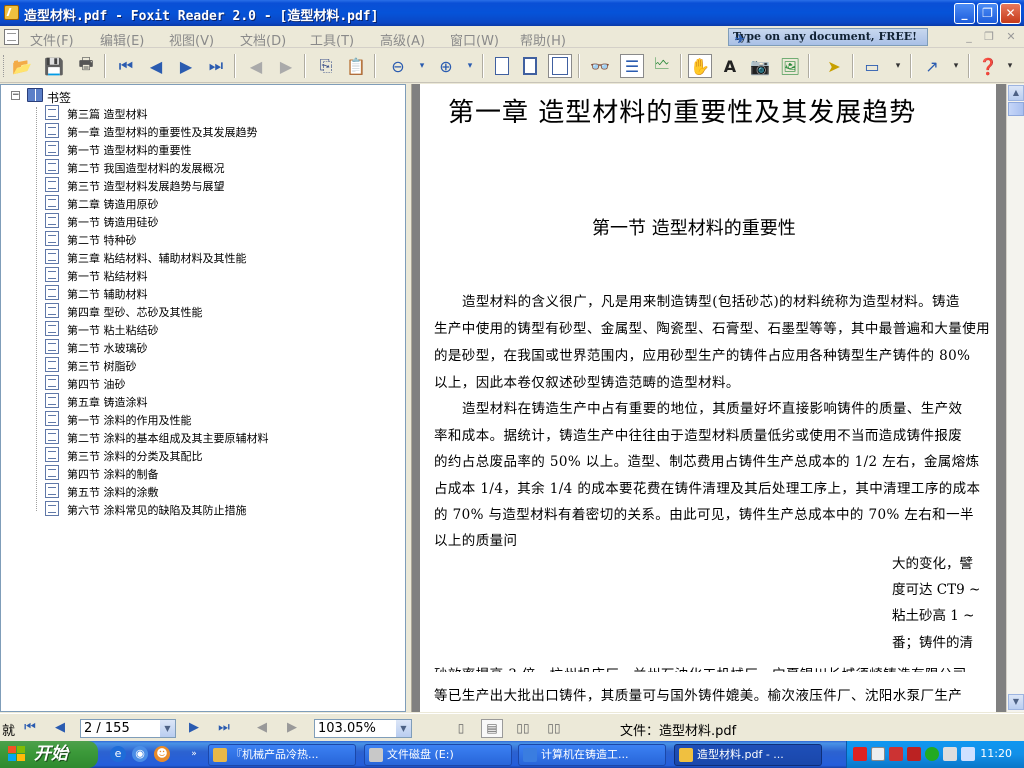  I want to click on fit-width-icon, so click(560, 66).